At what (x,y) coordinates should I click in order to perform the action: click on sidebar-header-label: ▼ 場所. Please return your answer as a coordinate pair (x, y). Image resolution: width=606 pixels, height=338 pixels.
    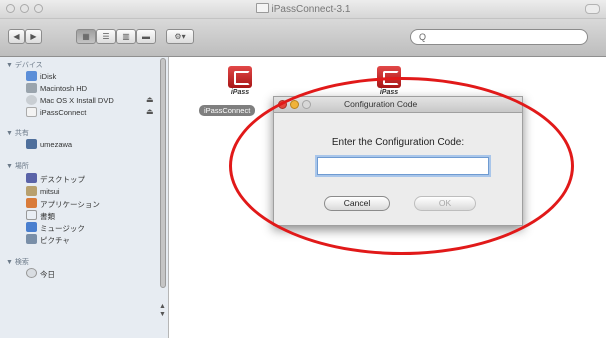
    Looking at the image, I should click on (17, 166).